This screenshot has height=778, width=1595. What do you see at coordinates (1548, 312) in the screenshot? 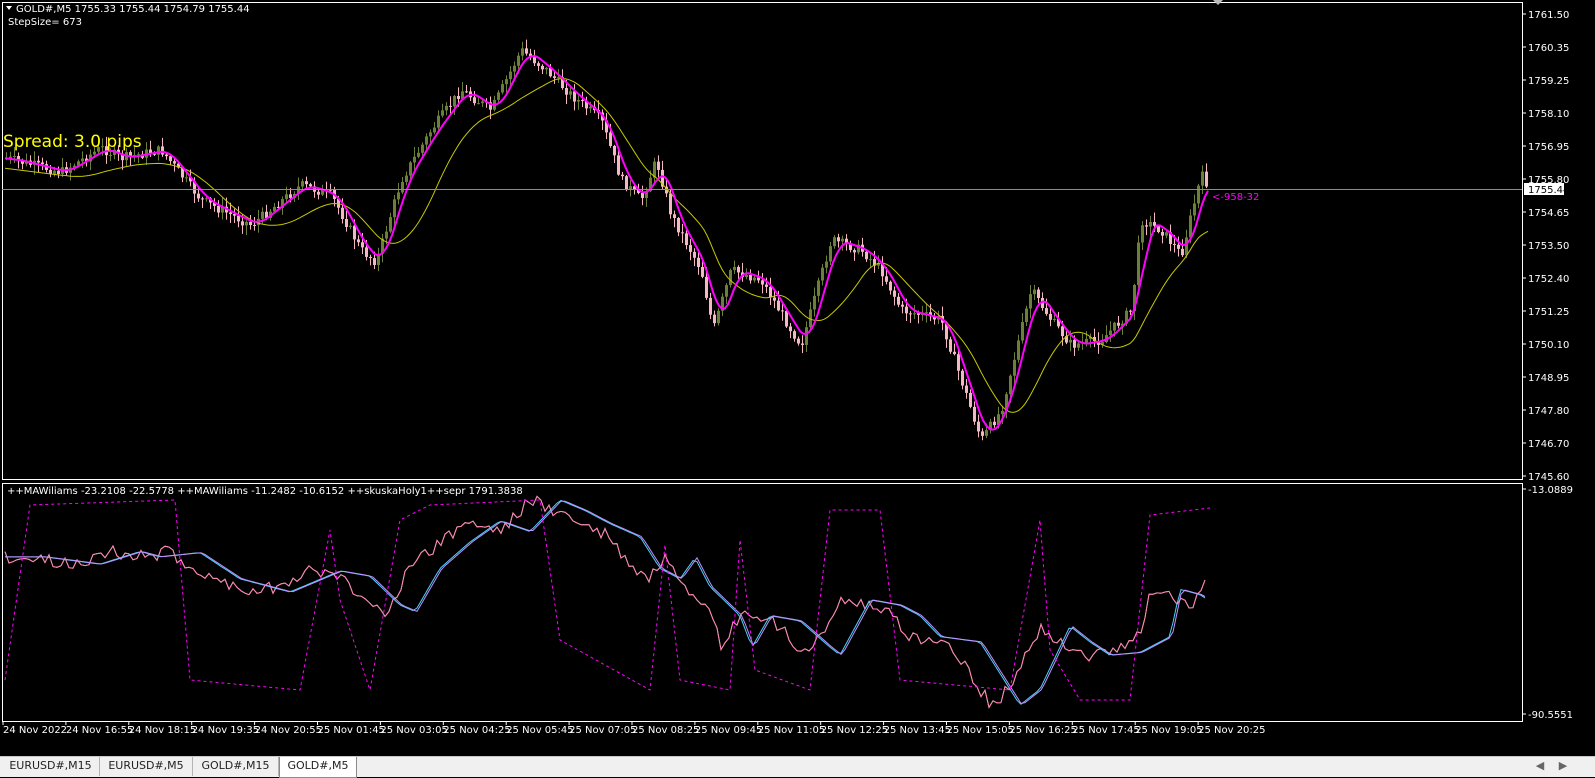
I see `price-tick-label: 1751.25` at bounding box center [1548, 312].